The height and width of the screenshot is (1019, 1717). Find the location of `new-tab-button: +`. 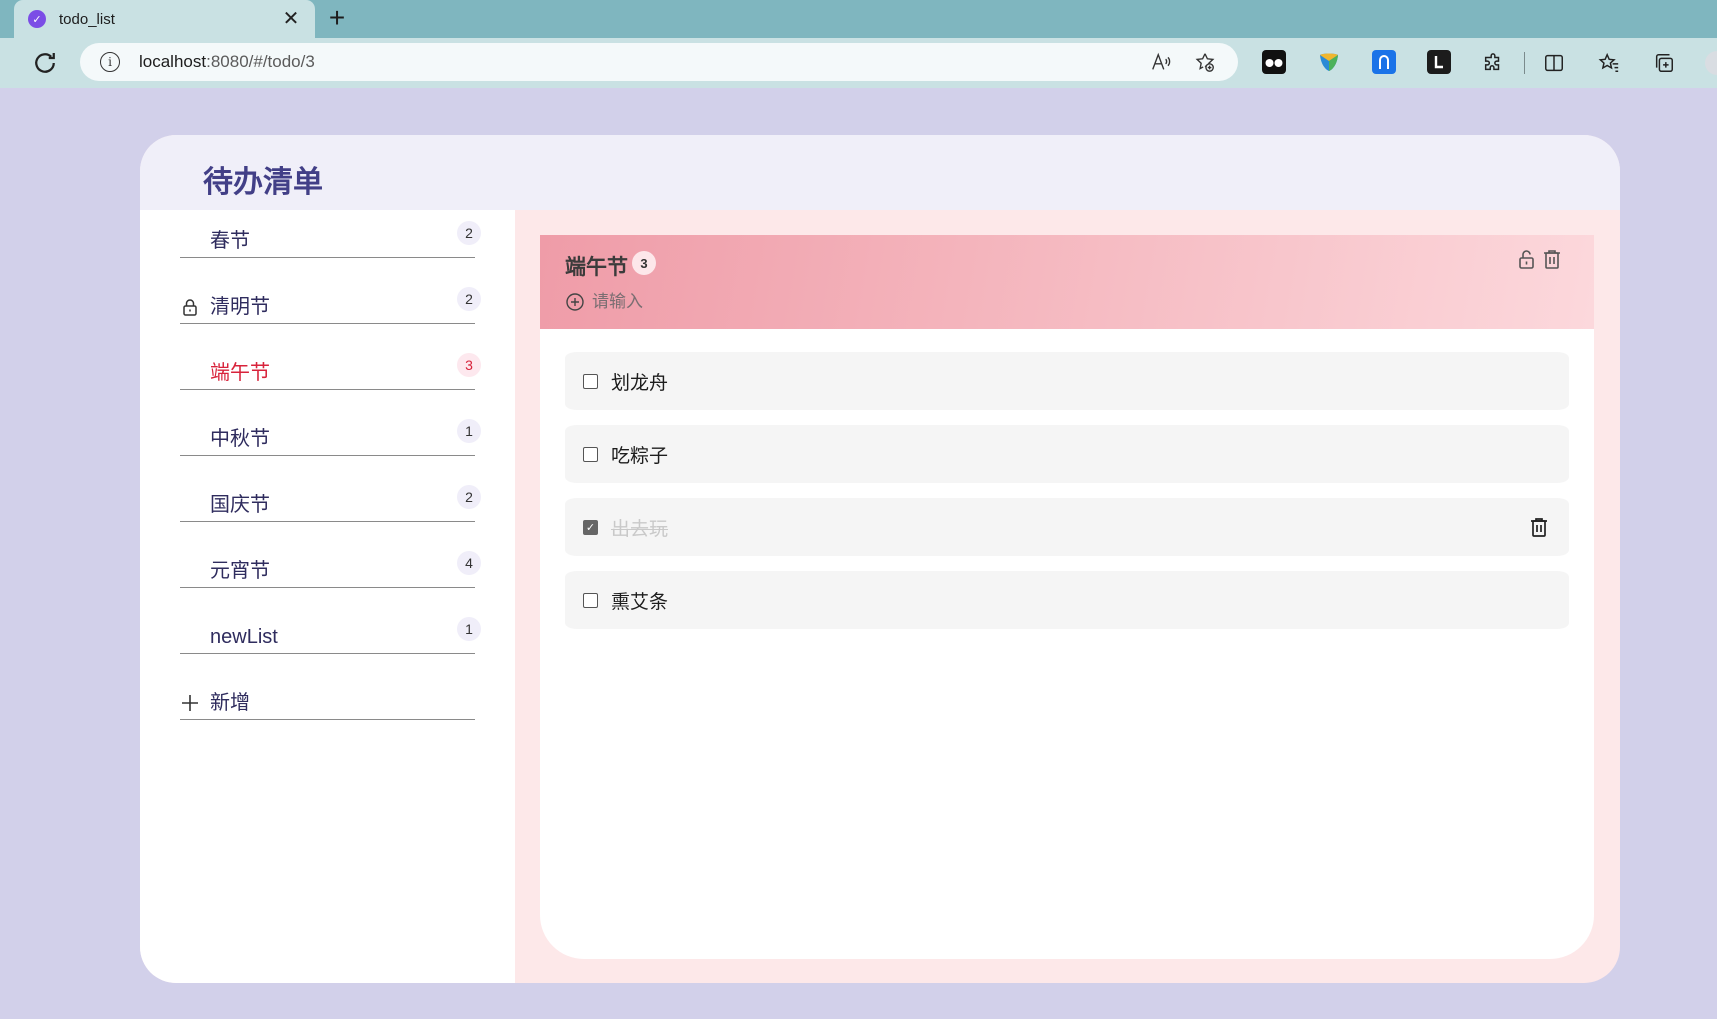

new-tab-button: + is located at coordinates (337, 19).